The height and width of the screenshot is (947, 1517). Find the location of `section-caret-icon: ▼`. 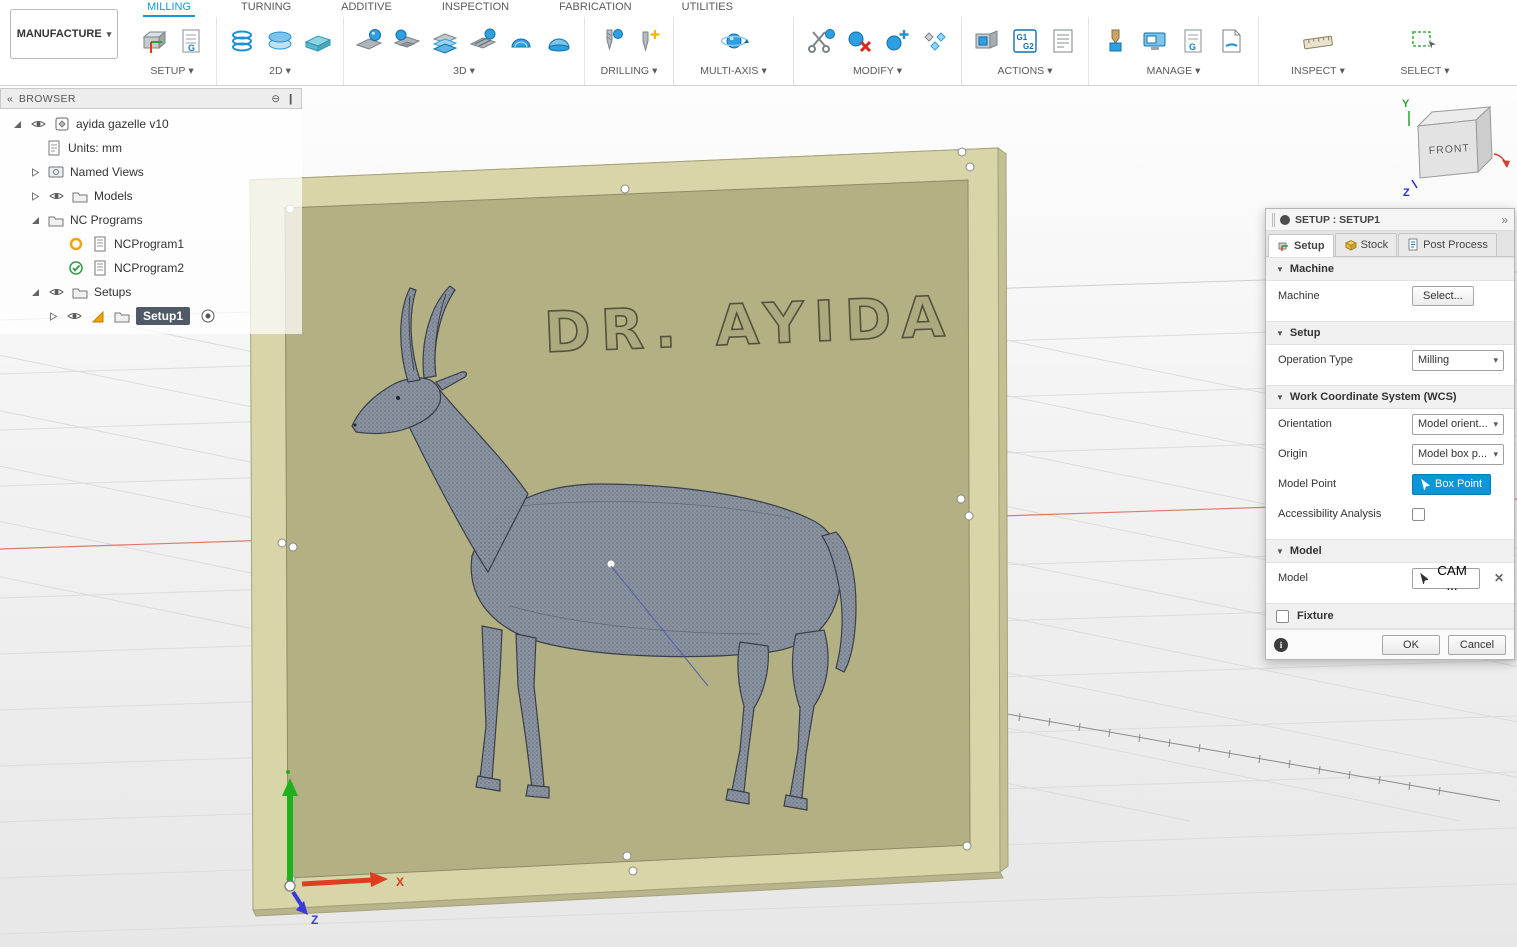

section-caret-icon: ▼ is located at coordinates (1280, 551).